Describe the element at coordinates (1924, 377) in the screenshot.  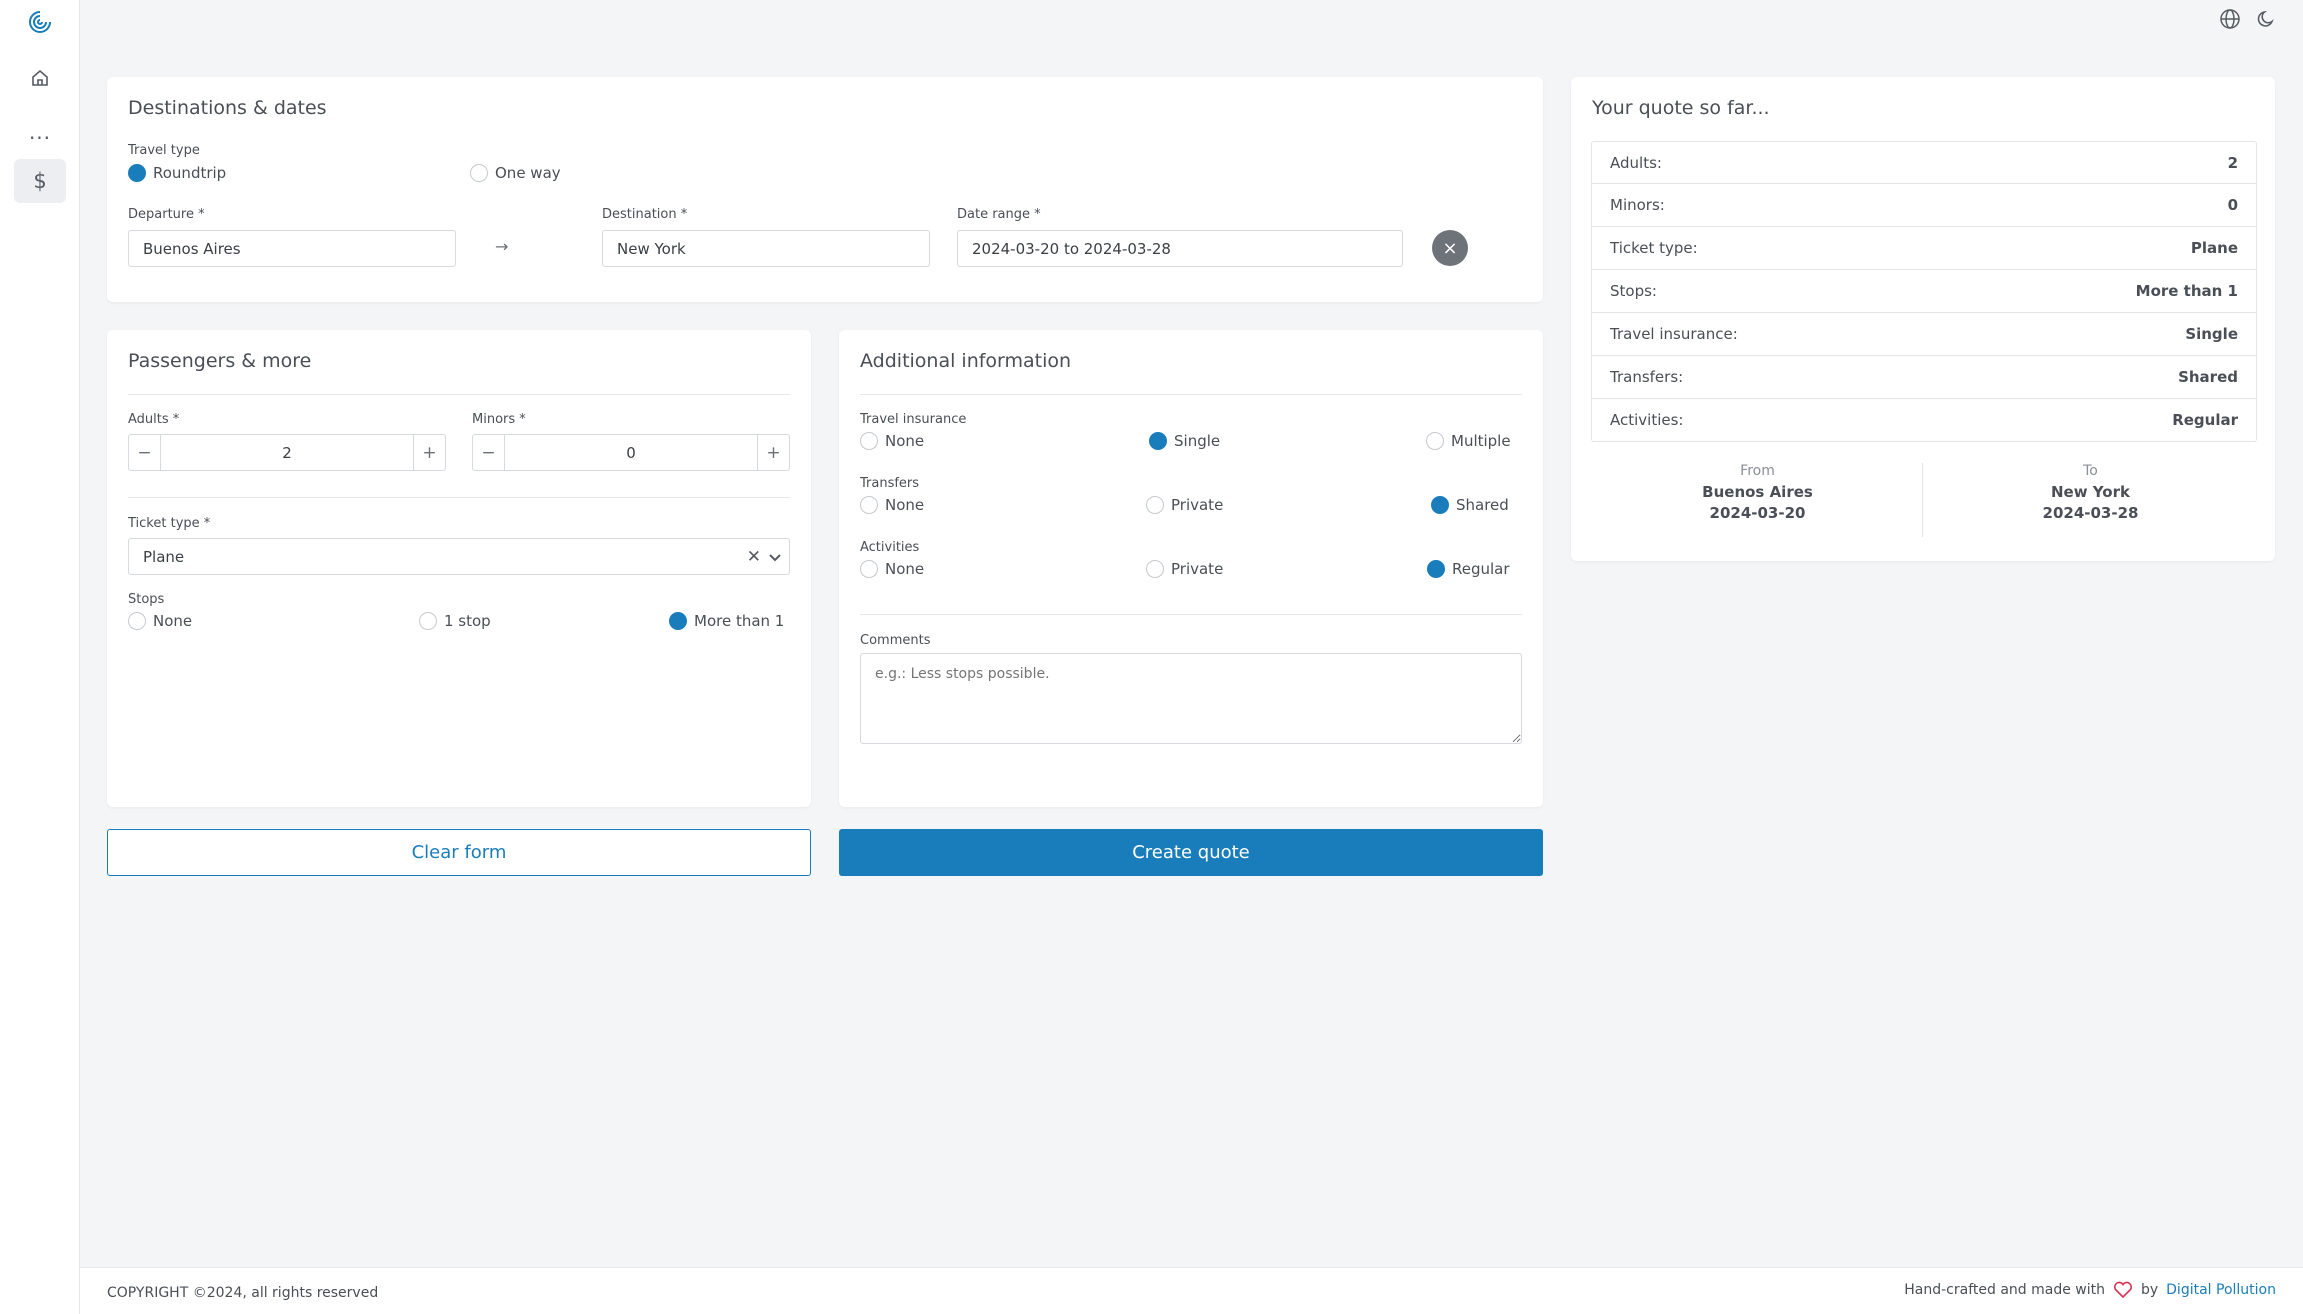
I see `quote-row-transfers: Transfers: Shared` at that location.